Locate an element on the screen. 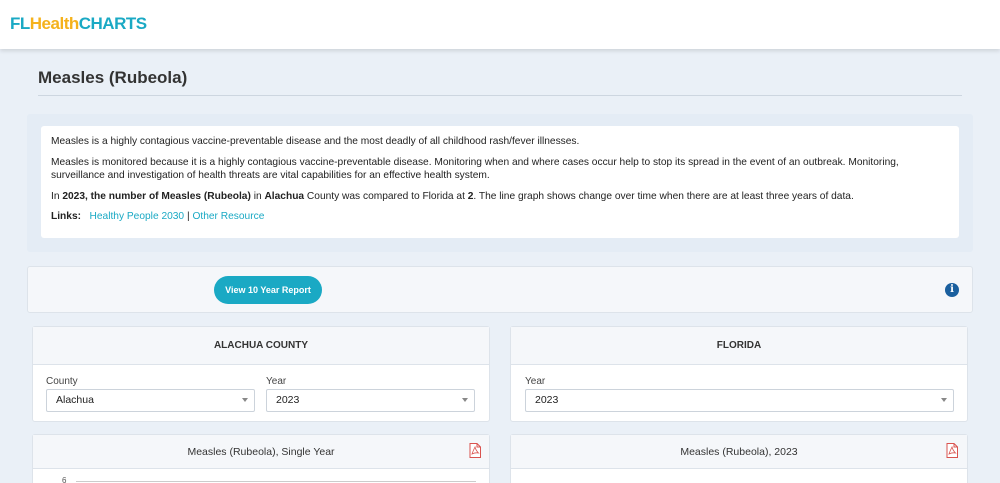 This screenshot has width=1000, height=483. link-other-resource: Other Resource is located at coordinates (228, 216).